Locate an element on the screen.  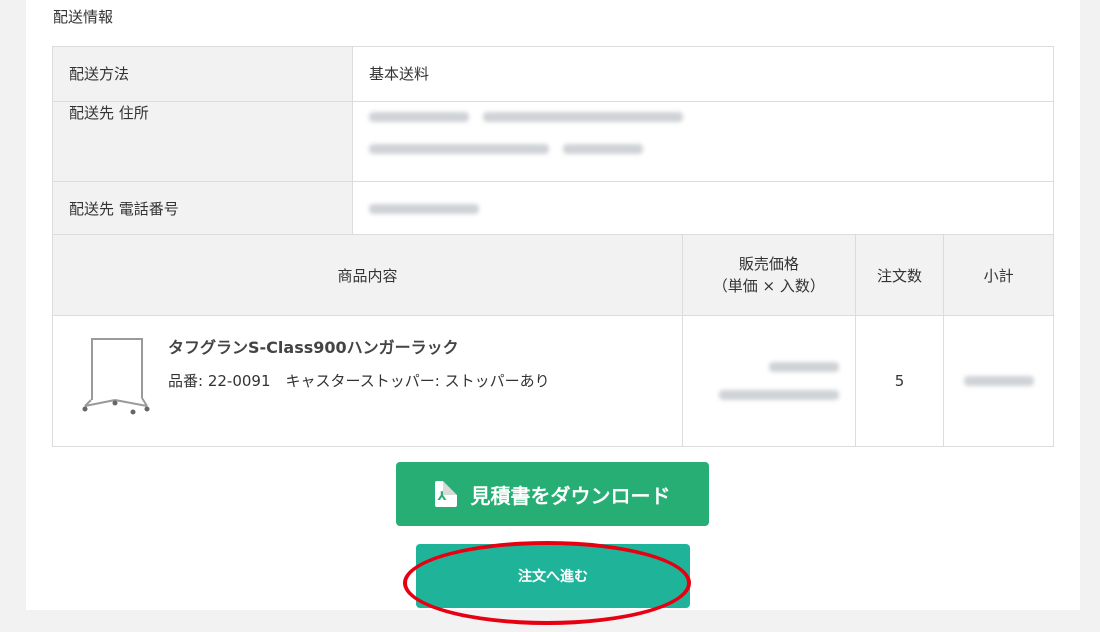
items-header-row: 商品内容 販売価格 （単価 × 入数） 注文数 小計 is located at coordinates (553, 275).